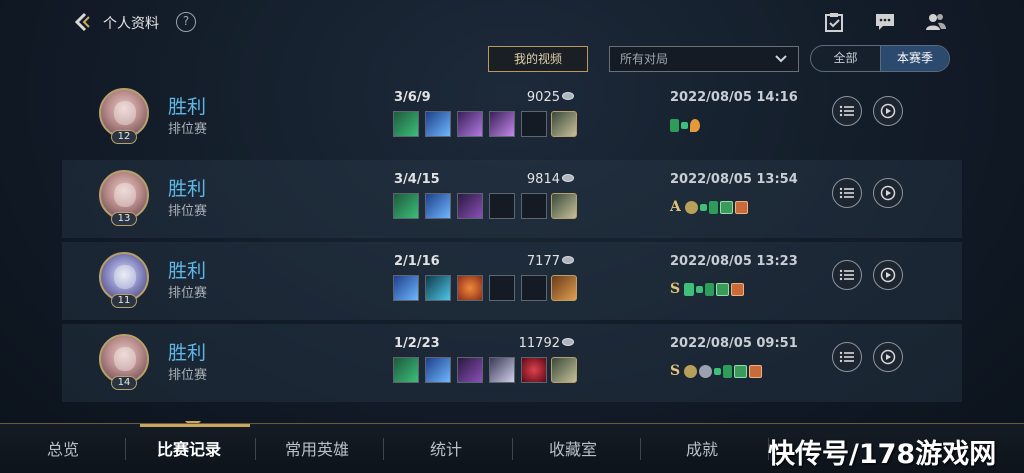  I want to click on gold-stat: 7177, so click(543, 261).